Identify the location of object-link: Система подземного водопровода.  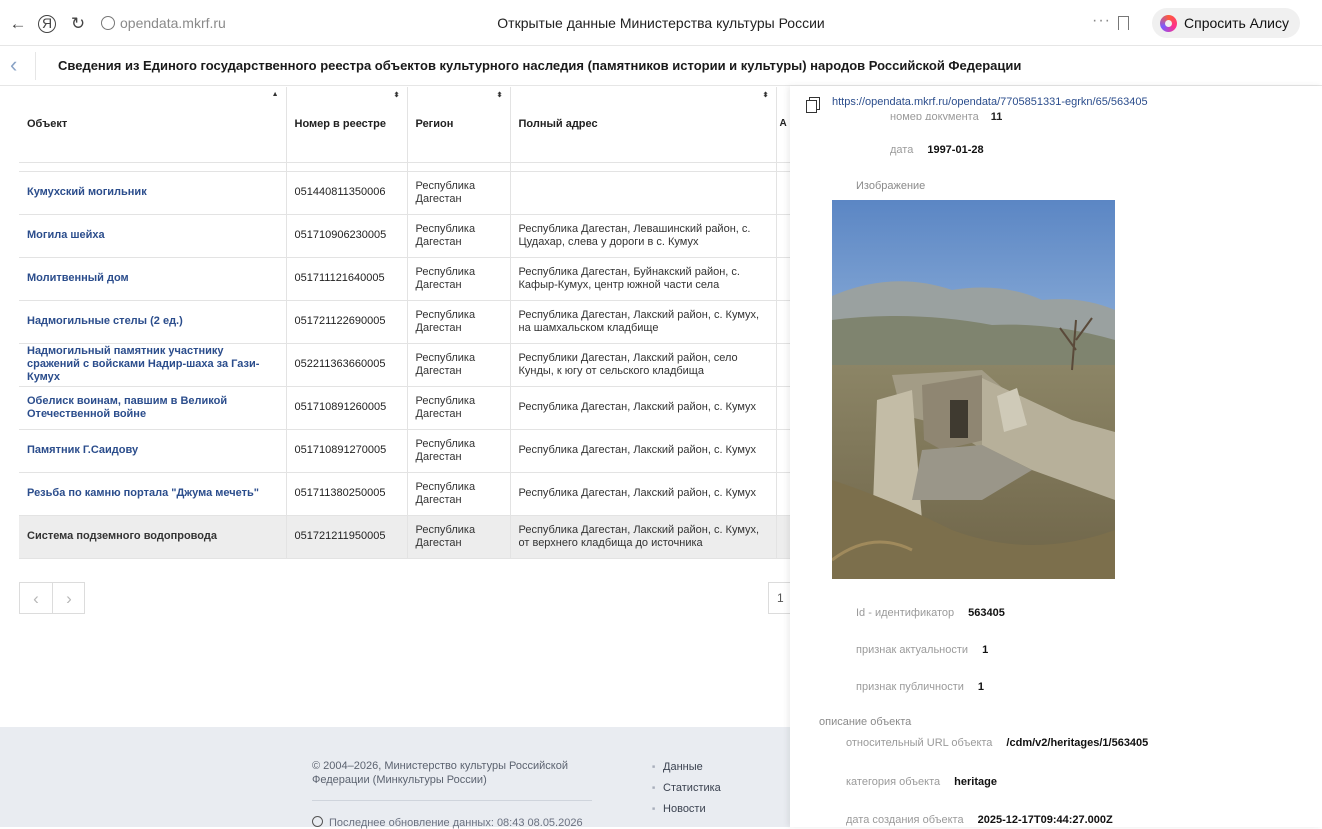
(153, 537).